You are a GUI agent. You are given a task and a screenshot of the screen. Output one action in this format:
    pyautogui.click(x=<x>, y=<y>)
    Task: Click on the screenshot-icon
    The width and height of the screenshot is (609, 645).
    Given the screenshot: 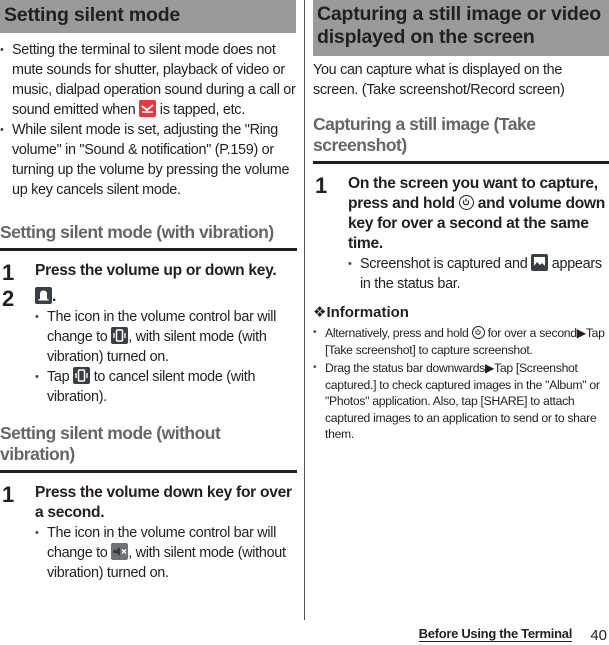 What is the action you would take?
    pyautogui.click(x=540, y=262)
    